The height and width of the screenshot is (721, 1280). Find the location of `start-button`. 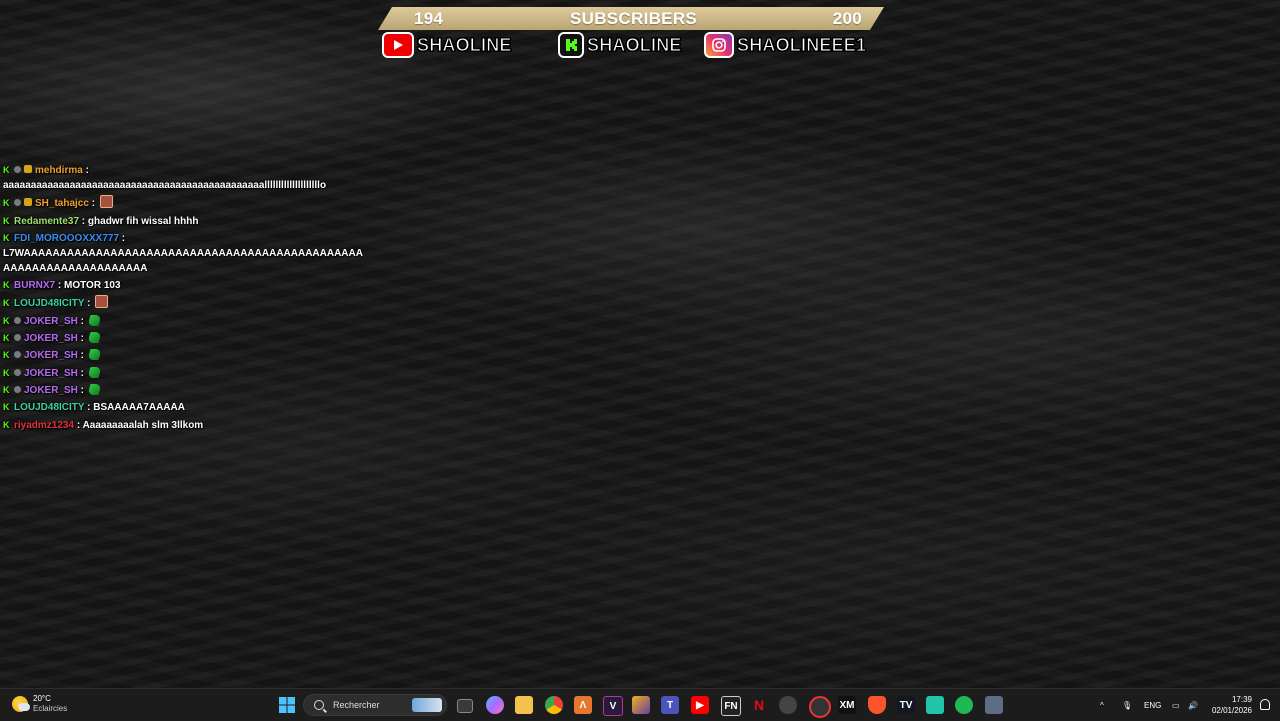

start-button is located at coordinates (287, 705).